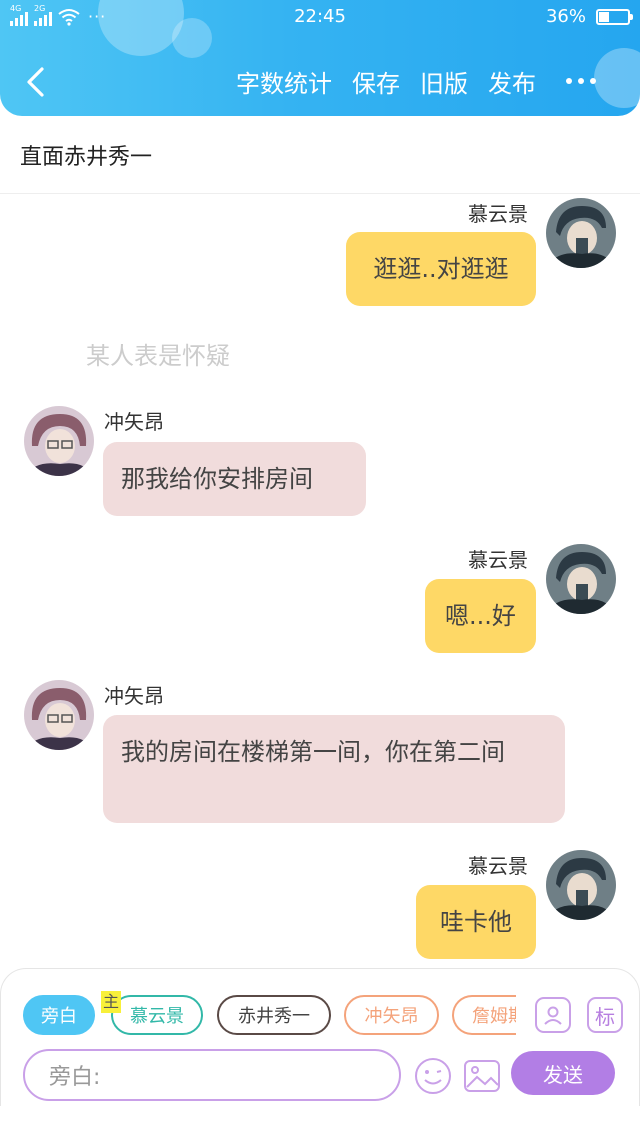  Describe the element at coordinates (480, 616) in the screenshot. I see `message-bubble-right: 嗯...好` at that location.